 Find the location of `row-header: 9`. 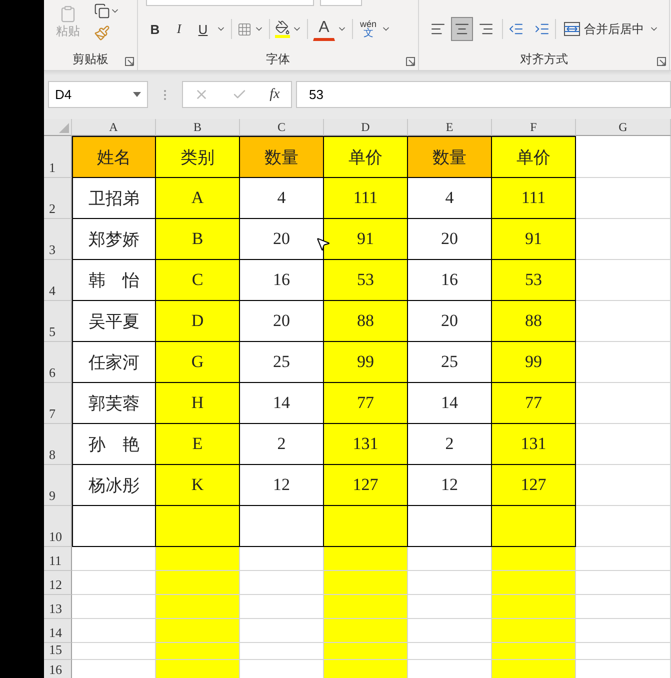

row-header: 9 is located at coordinates (58, 485).